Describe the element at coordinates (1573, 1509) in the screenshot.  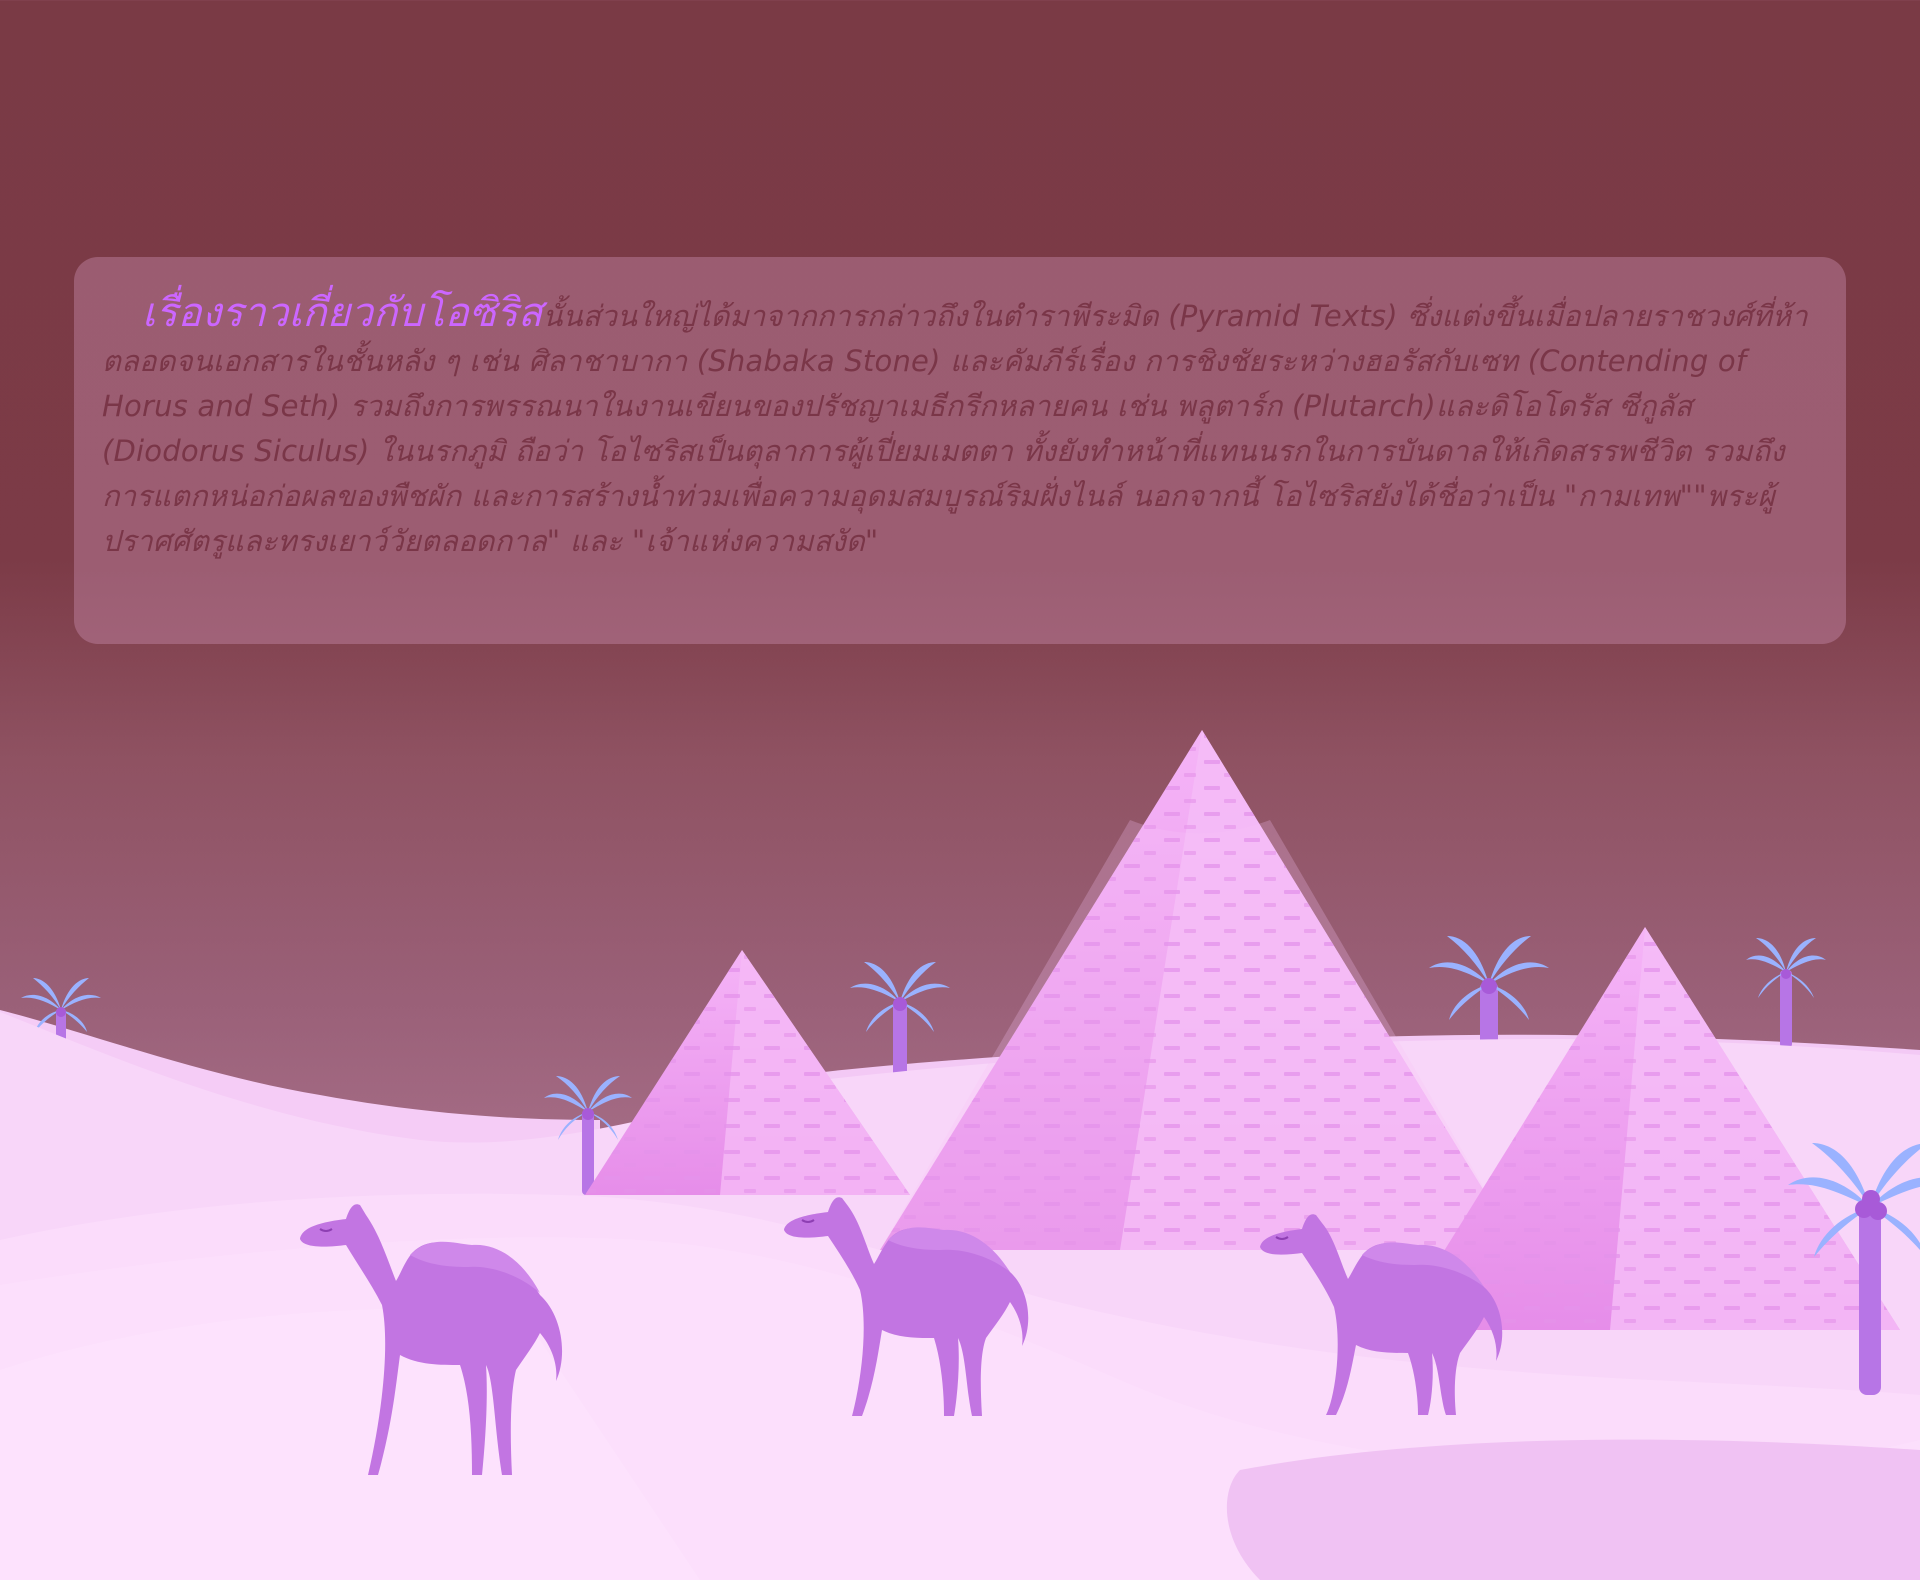
I see `foreground-dune-shadow` at that location.